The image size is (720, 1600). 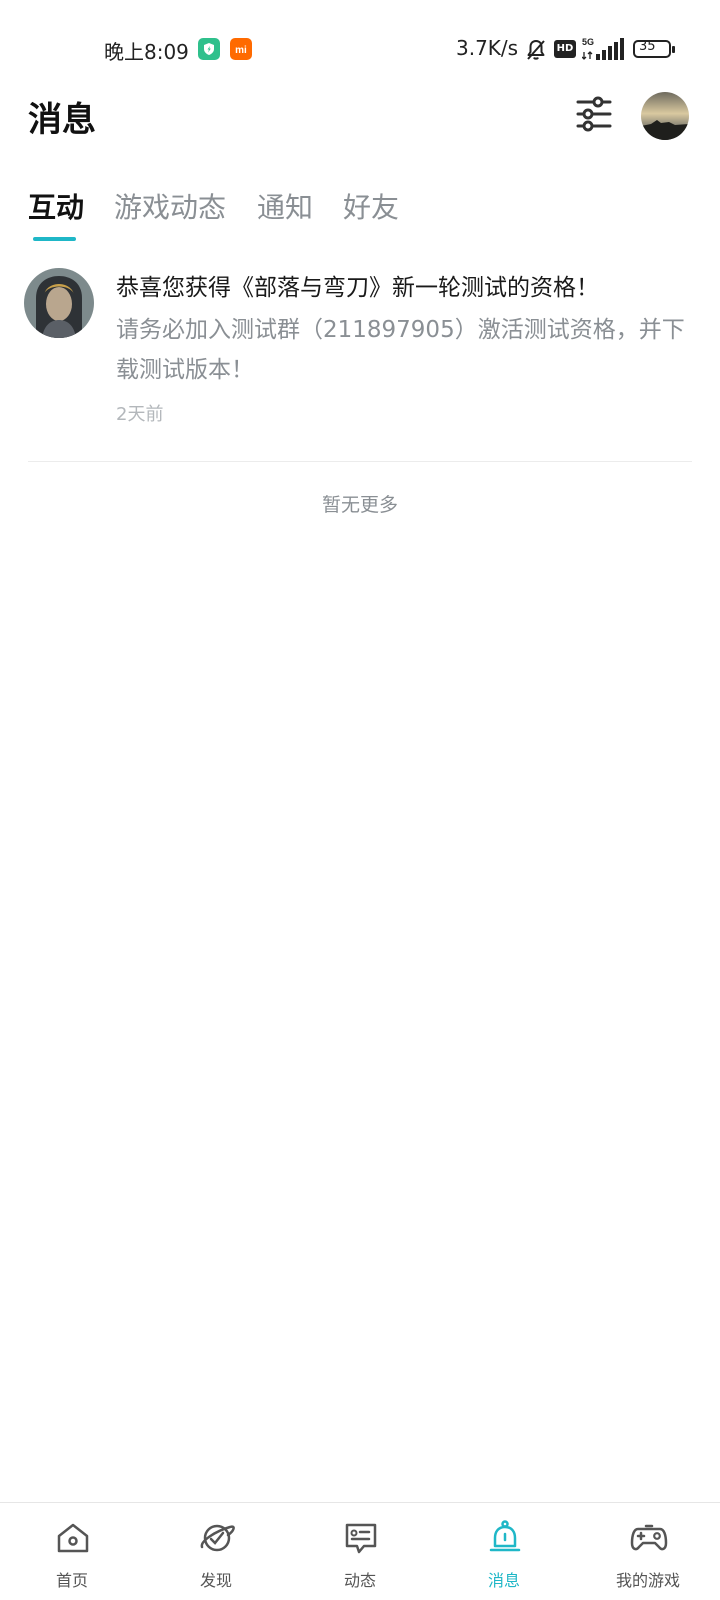 What do you see at coordinates (536, 50) in the screenshot?
I see `mute-bell-icon` at bounding box center [536, 50].